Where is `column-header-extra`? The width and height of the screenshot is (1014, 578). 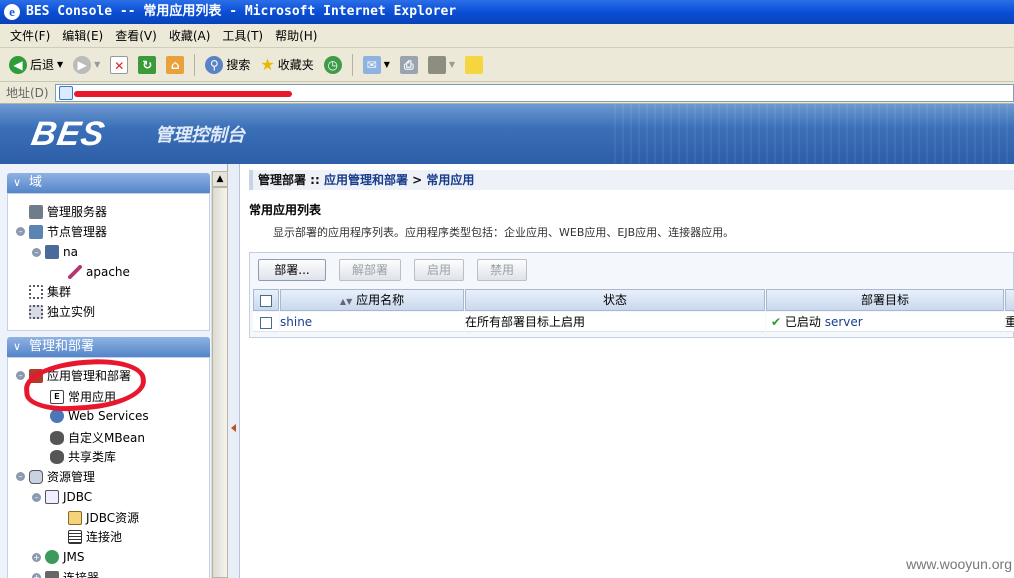 column-header-extra is located at coordinates (1009, 300).